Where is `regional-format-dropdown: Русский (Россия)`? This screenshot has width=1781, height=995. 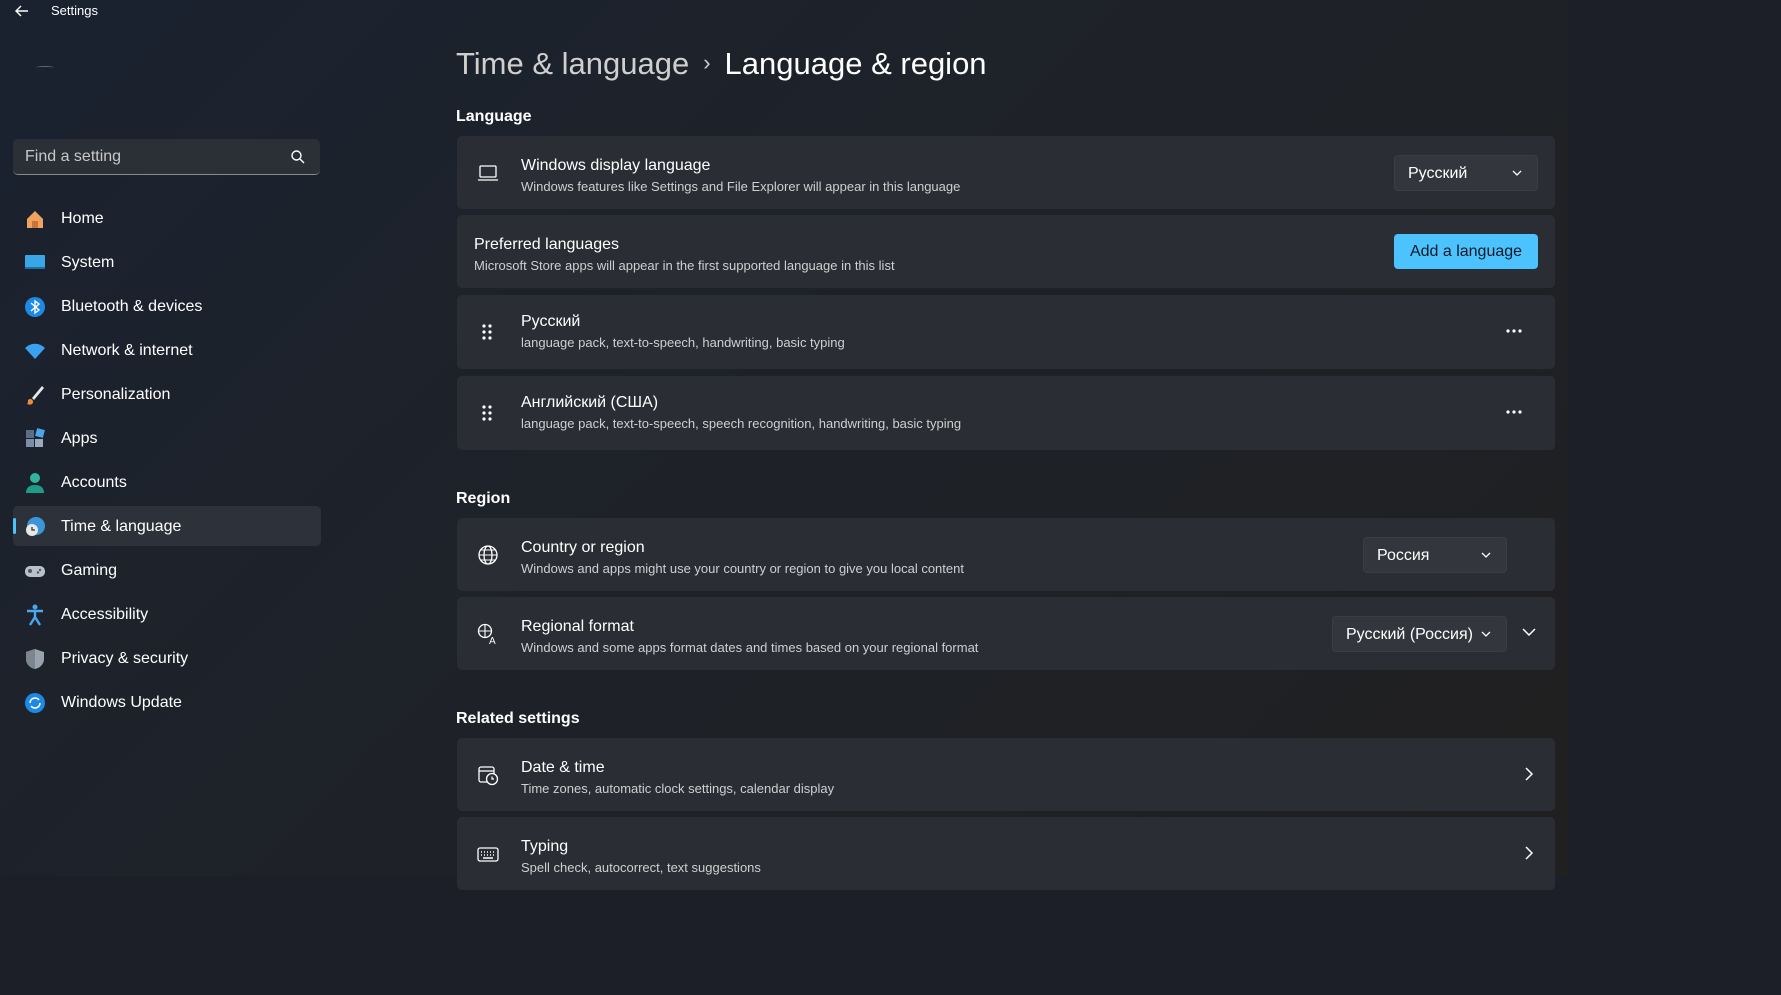 regional-format-dropdown: Русский (Россия) is located at coordinates (1419, 634).